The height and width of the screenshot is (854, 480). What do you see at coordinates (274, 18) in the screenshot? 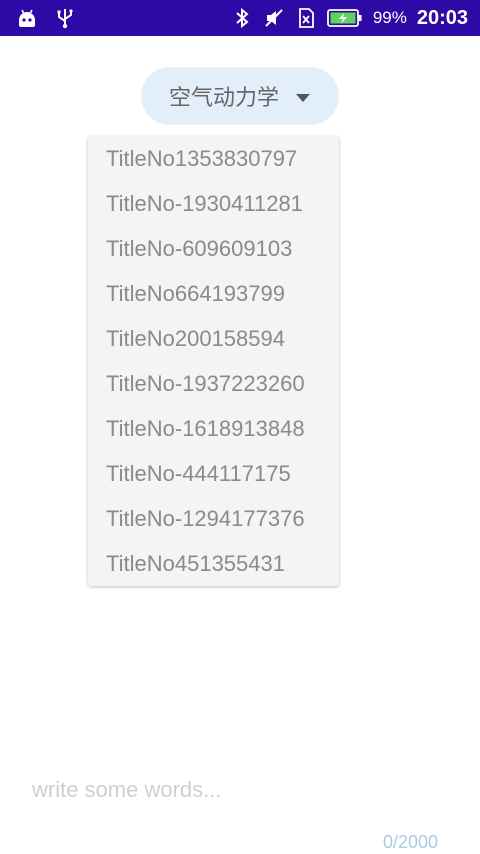
I see `muted-icon` at bounding box center [274, 18].